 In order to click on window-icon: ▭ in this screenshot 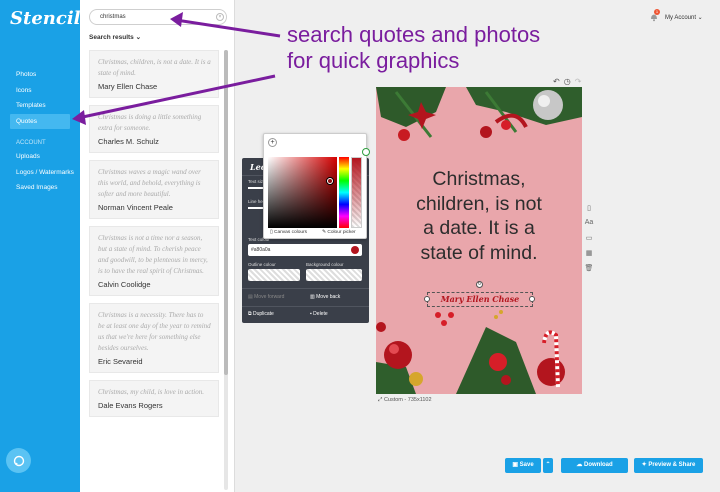, I will do `click(589, 241)`.